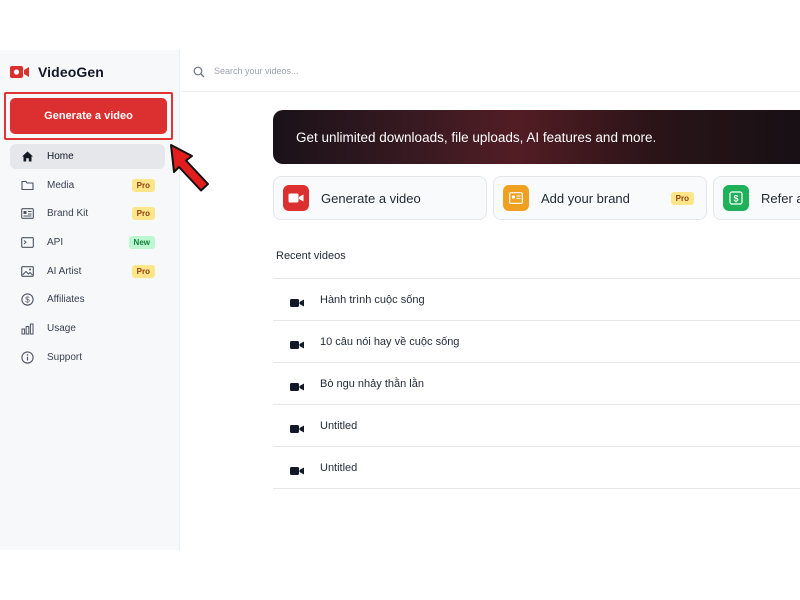  What do you see at coordinates (536, 342) in the screenshot?
I see `video-row: 10 câu nói hay về cuộc sống` at bounding box center [536, 342].